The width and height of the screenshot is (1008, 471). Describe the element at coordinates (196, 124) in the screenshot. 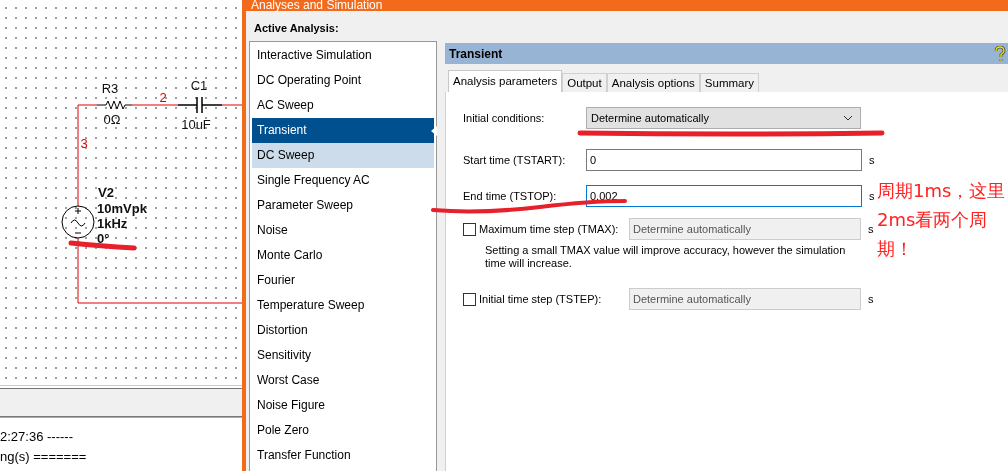

I see `component-value: 10uF` at that location.